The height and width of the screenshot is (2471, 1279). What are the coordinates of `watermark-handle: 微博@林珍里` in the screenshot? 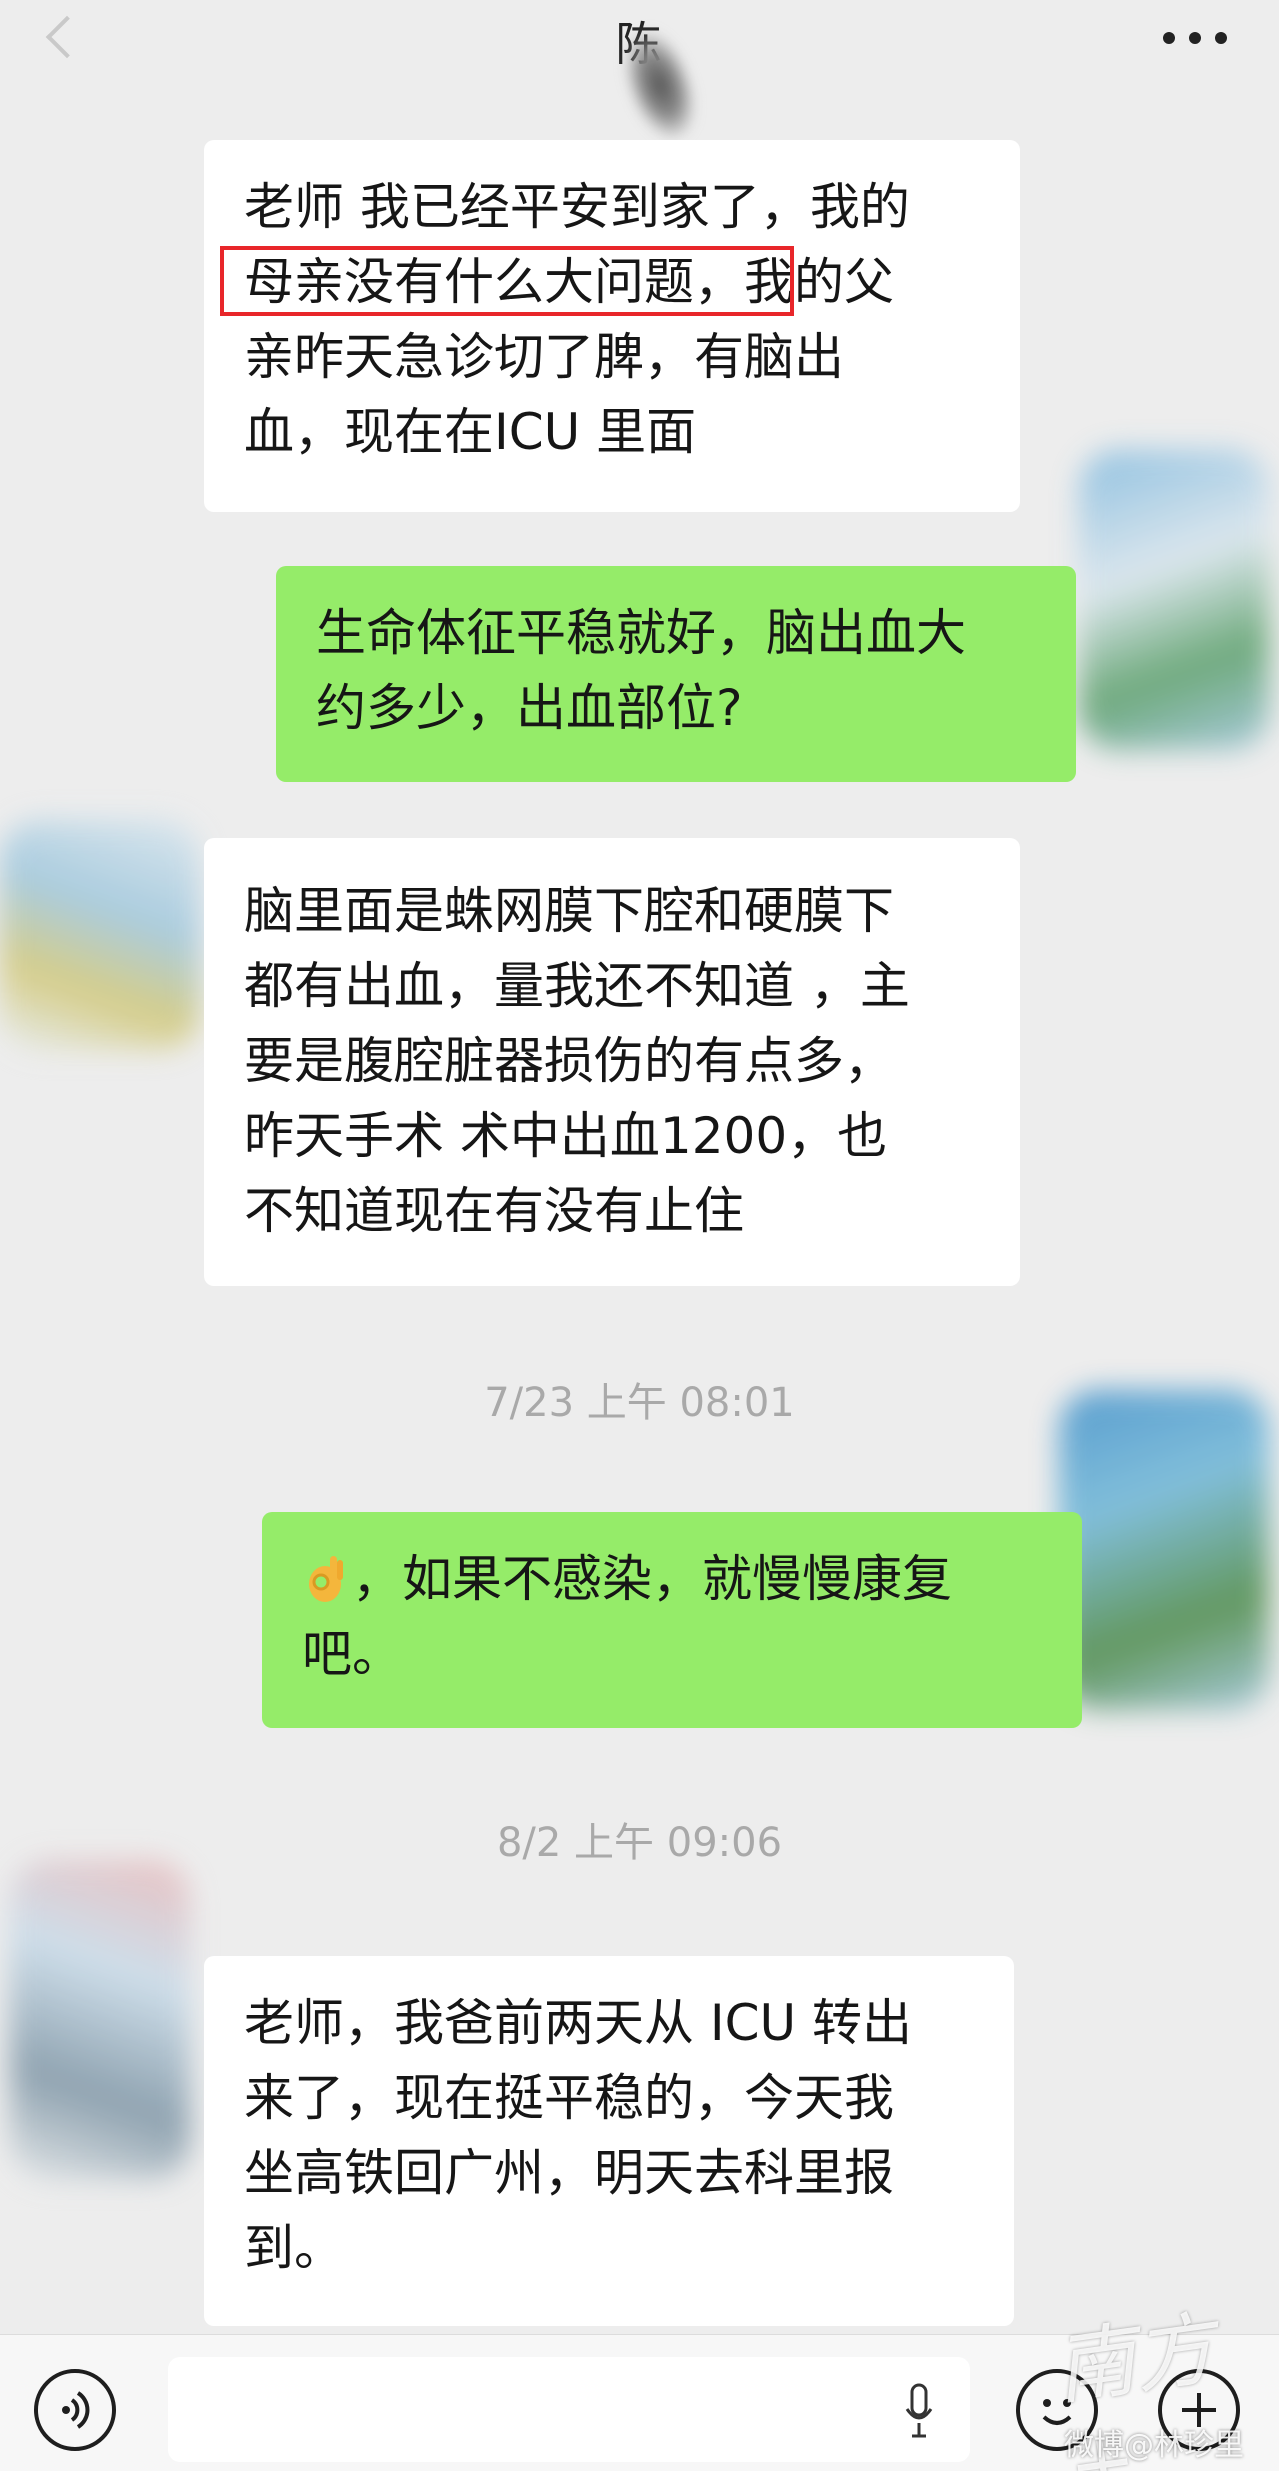 It's located at (1154, 2445).